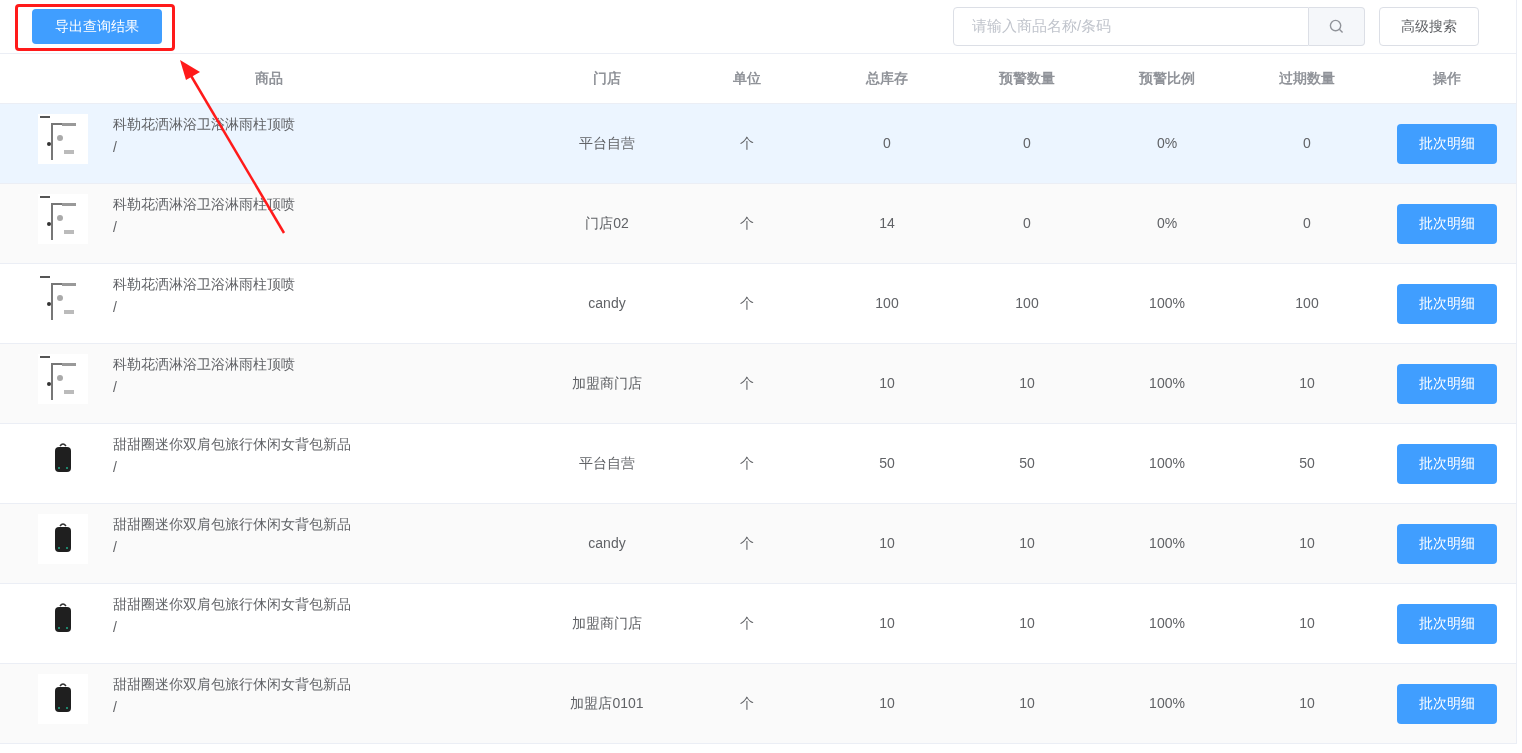 This screenshot has height=753, width=1522. I want to click on search-icon, so click(1336, 26).